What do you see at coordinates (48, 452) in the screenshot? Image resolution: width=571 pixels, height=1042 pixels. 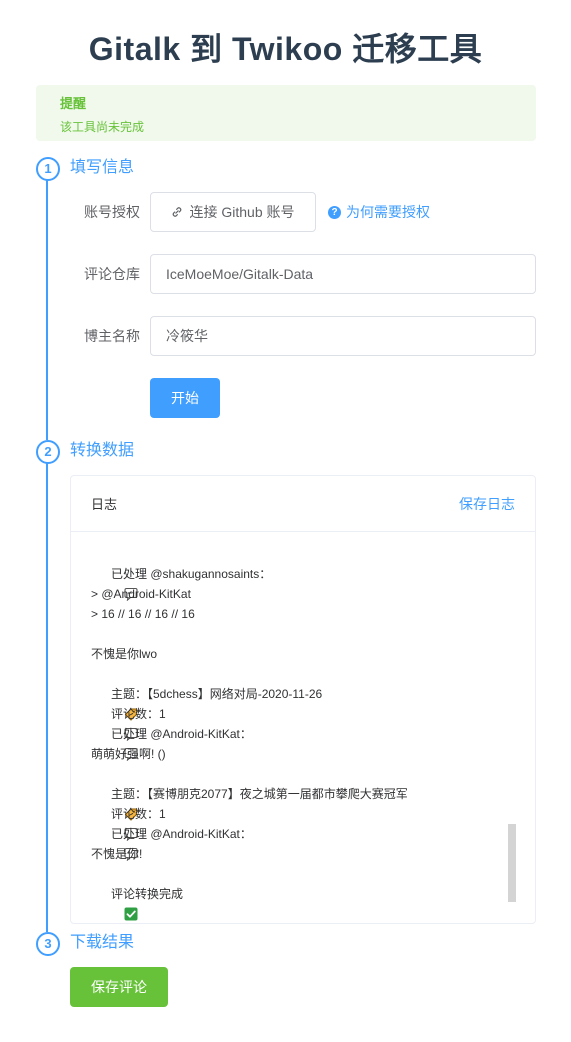 I see `step-2-number: 2` at bounding box center [48, 452].